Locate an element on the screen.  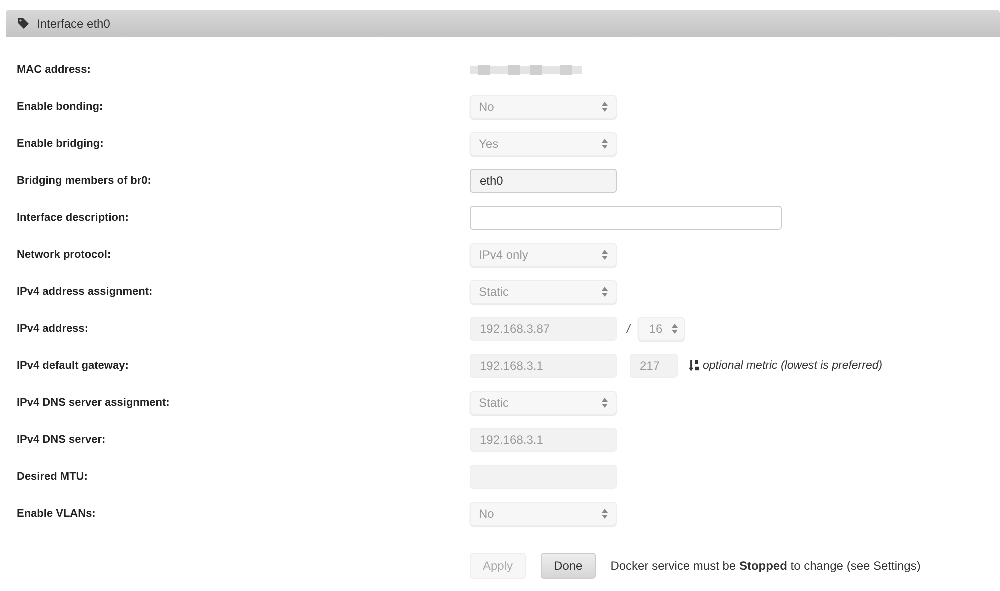
field-label: Enable bridging: is located at coordinates (60, 144).